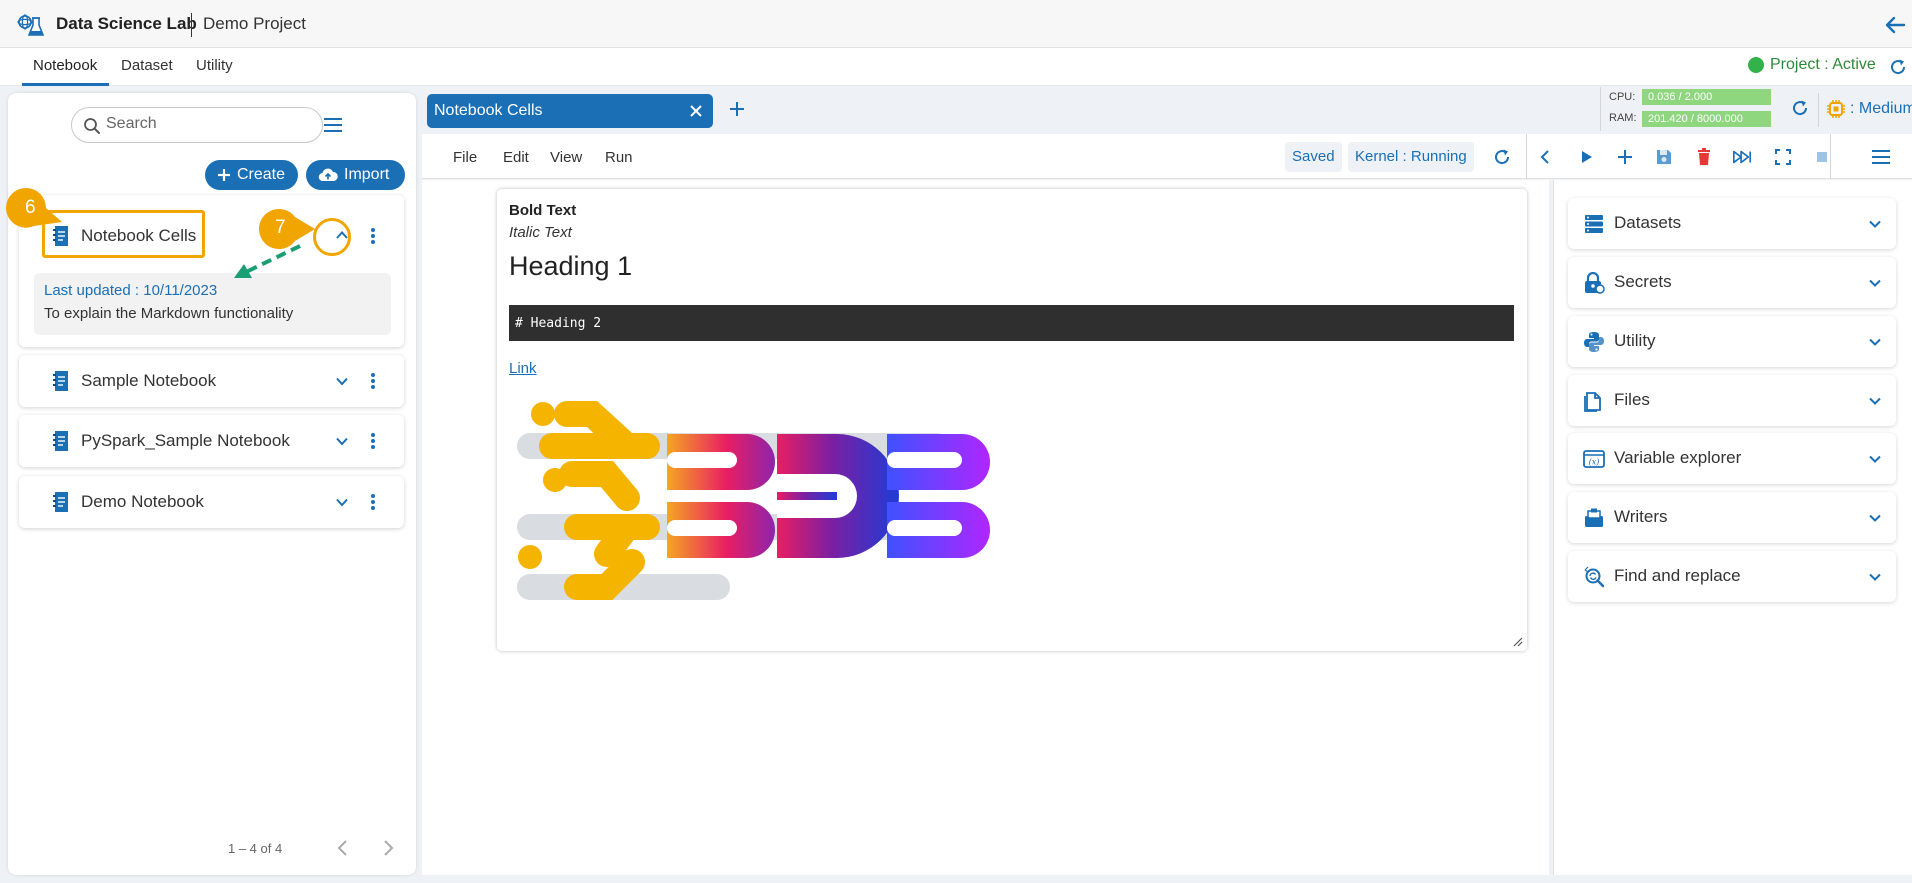 The image size is (1912, 883). I want to click on heading-1: Heading 1, so click(571, 266).